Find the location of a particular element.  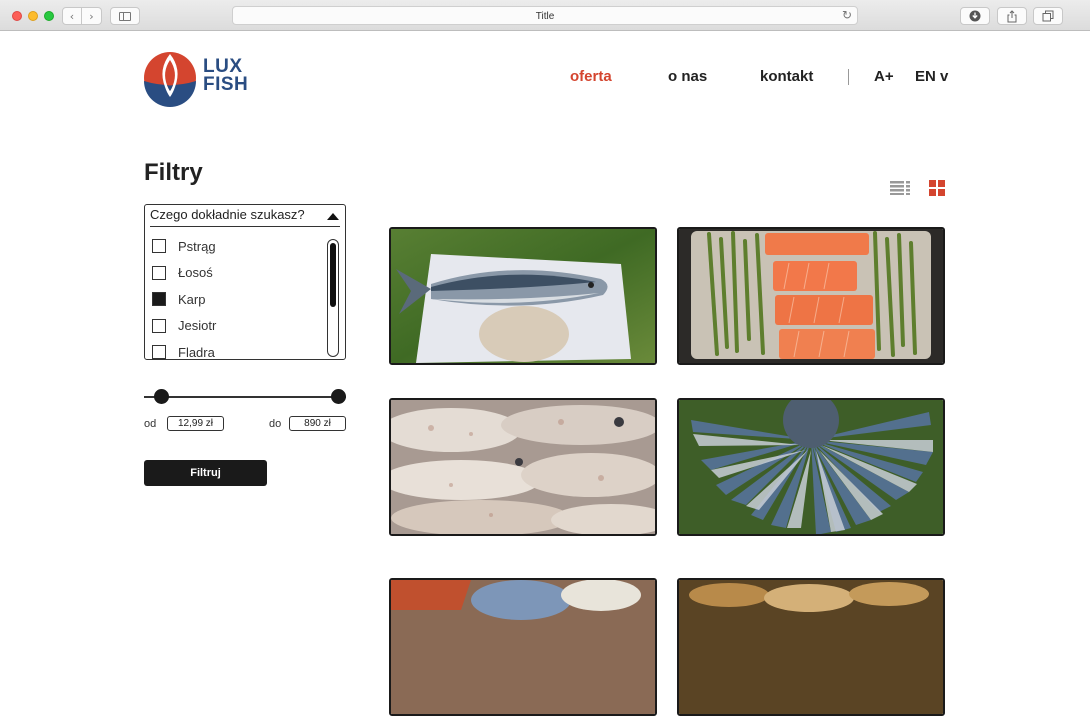

option-label: Pstrąg is located at coordinates (197, 246).